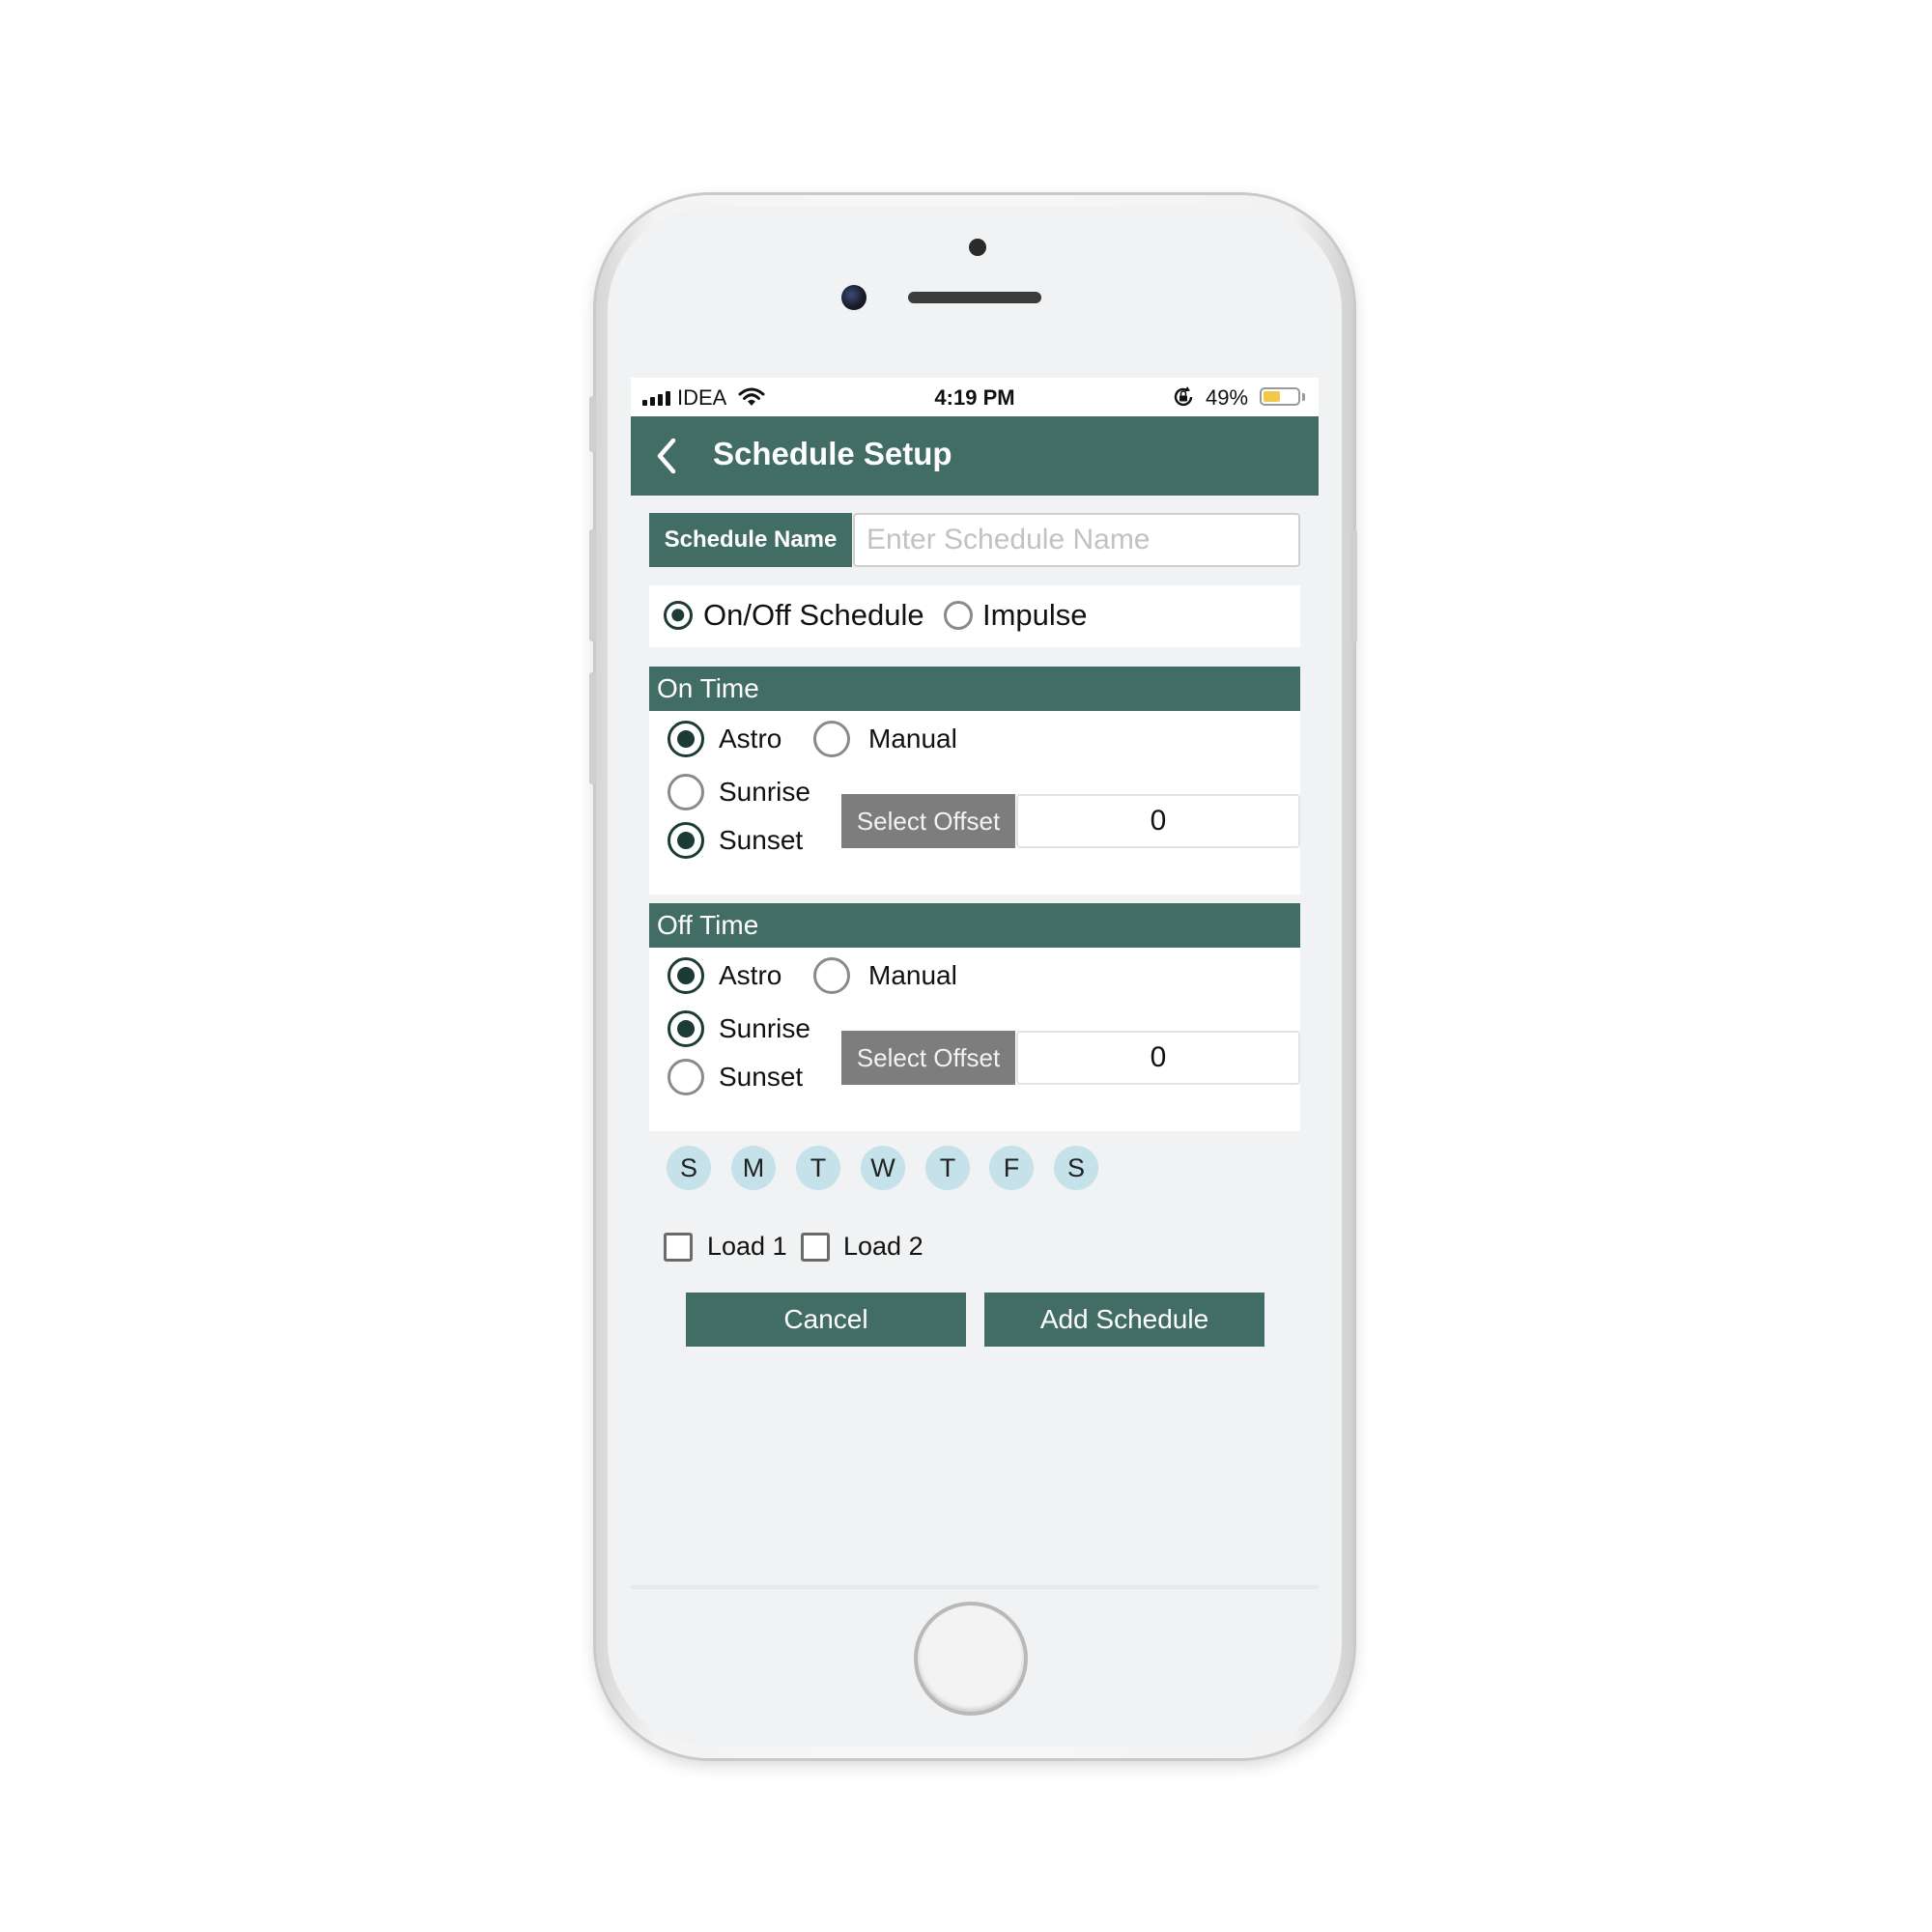  Describe the element at coordinates (826, 1320) in the screenshot. I see `cancel-button: Cancel` at that location.